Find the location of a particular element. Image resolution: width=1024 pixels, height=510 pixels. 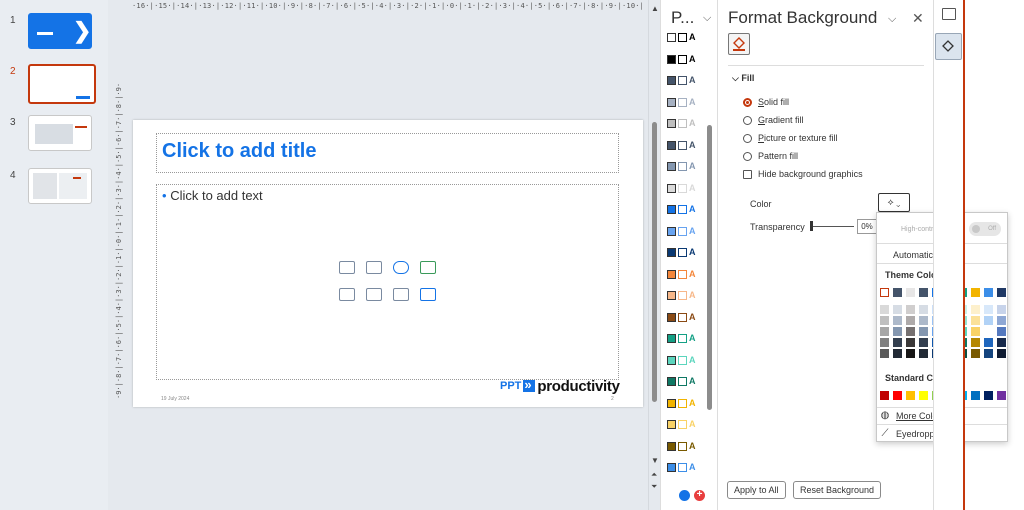

insert-smartart-icon is located at coordinates (428, 267).